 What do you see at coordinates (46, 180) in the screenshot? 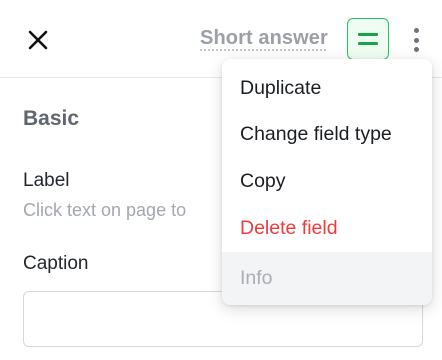
I see `label-field-title: Label` at bounding box center [46, 180].